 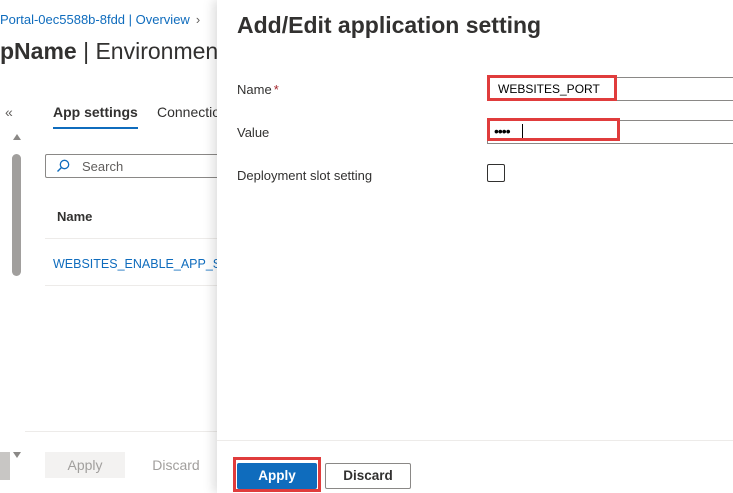 What do you see at coordinates (368, 476) in the screenshot?
I see `discard-button: Discard` at bounding box center [368, 476].